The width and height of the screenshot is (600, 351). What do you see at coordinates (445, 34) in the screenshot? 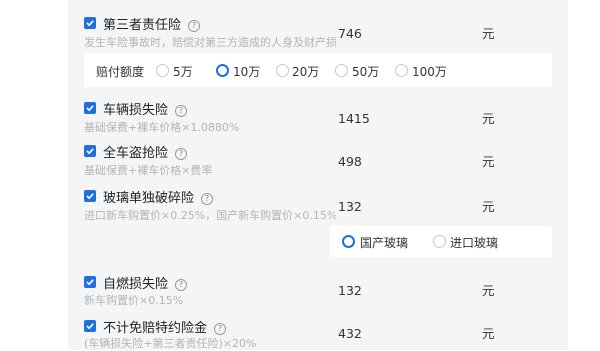
I see `premium-field: 746 元` at bounding box center [445, 34].